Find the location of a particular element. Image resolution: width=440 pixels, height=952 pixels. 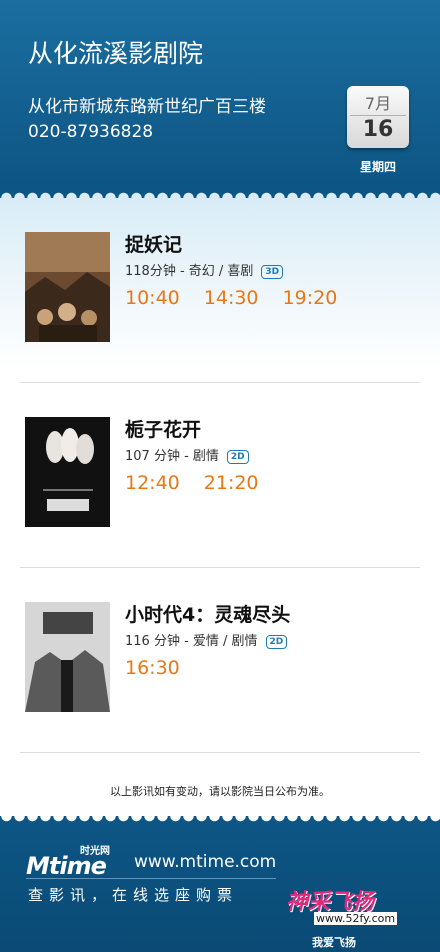

showtime-row: 10:40 14:30 19:20 is located at coordinates (243, 298).